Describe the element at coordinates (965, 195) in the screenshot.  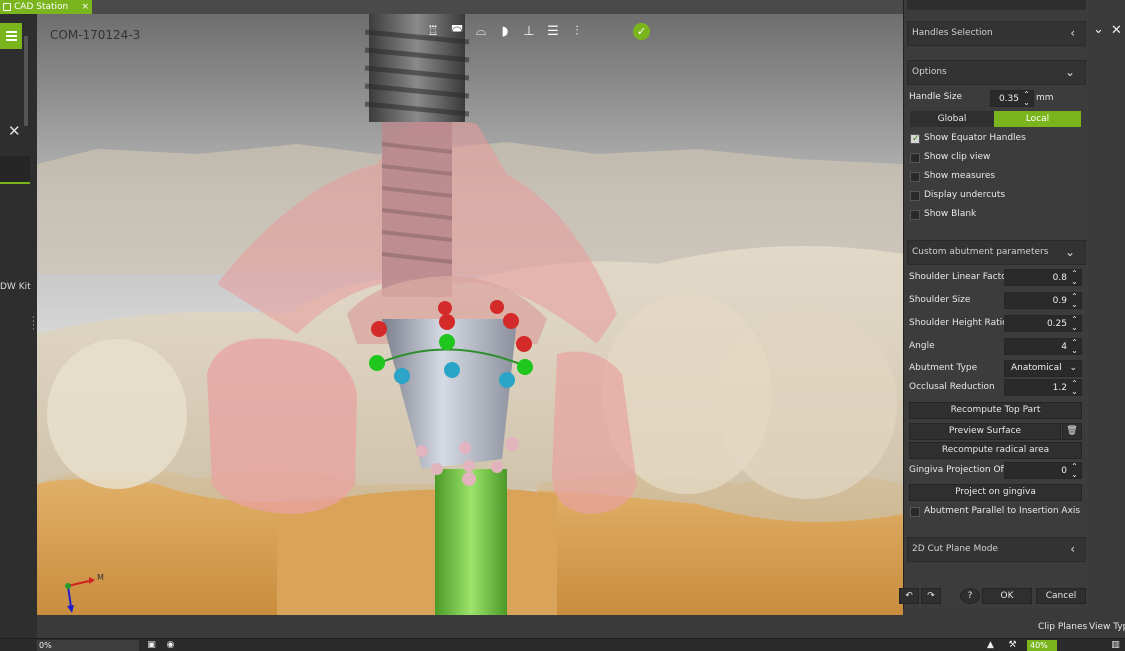
I see `checkbox-label: Display undercuts` at that location.